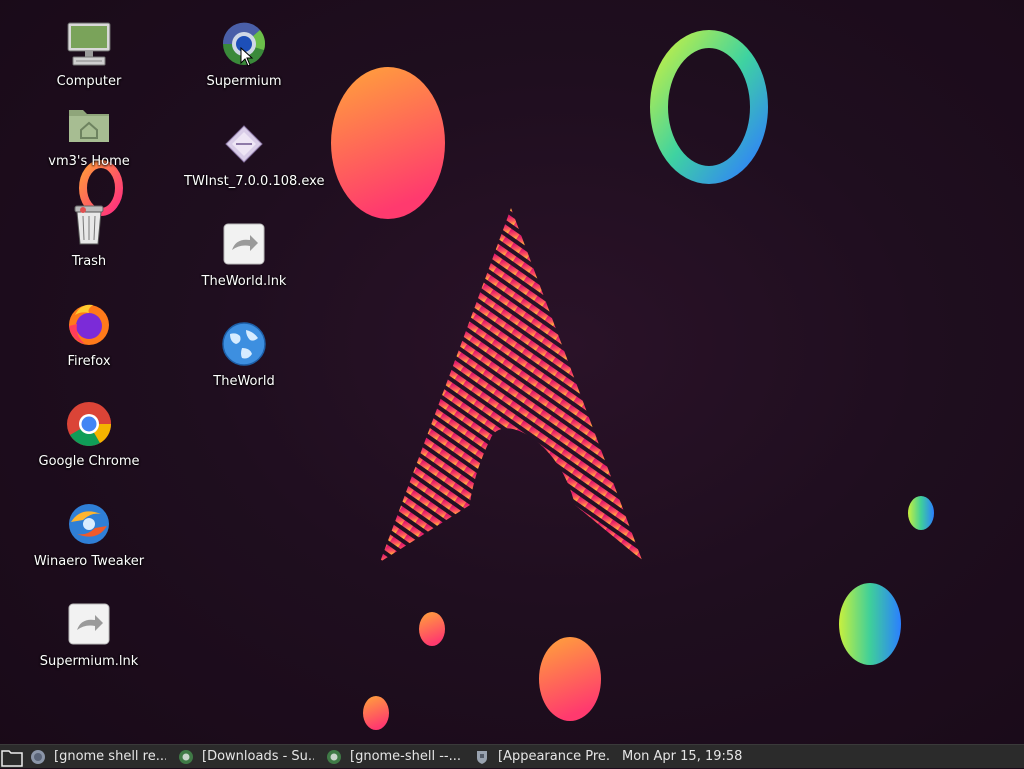 The height and width of the screenshot is (769, 1024). I want to click on desktop-icon-label: Supermium.lnk, so click(89, 661).